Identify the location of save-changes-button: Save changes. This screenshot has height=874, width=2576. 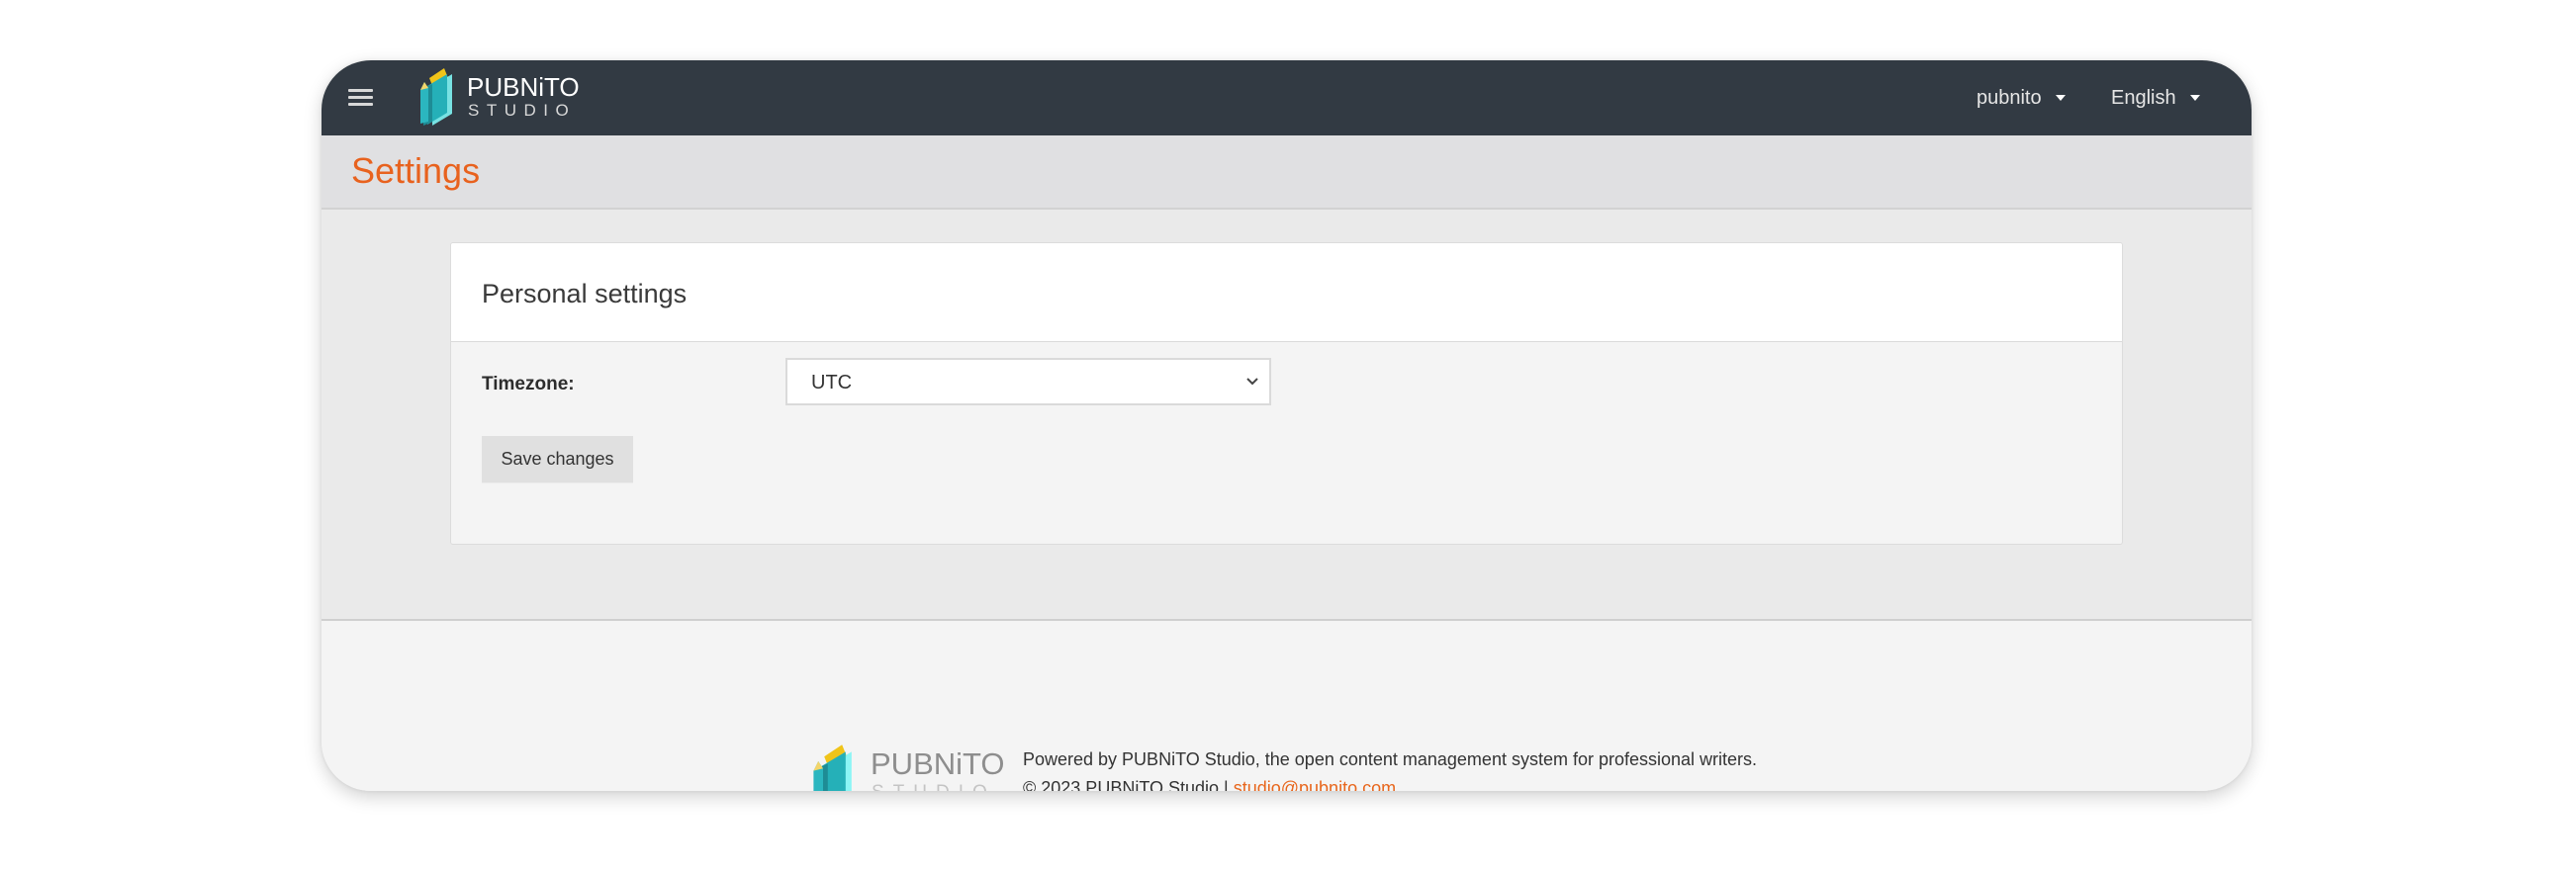
(557, 460).